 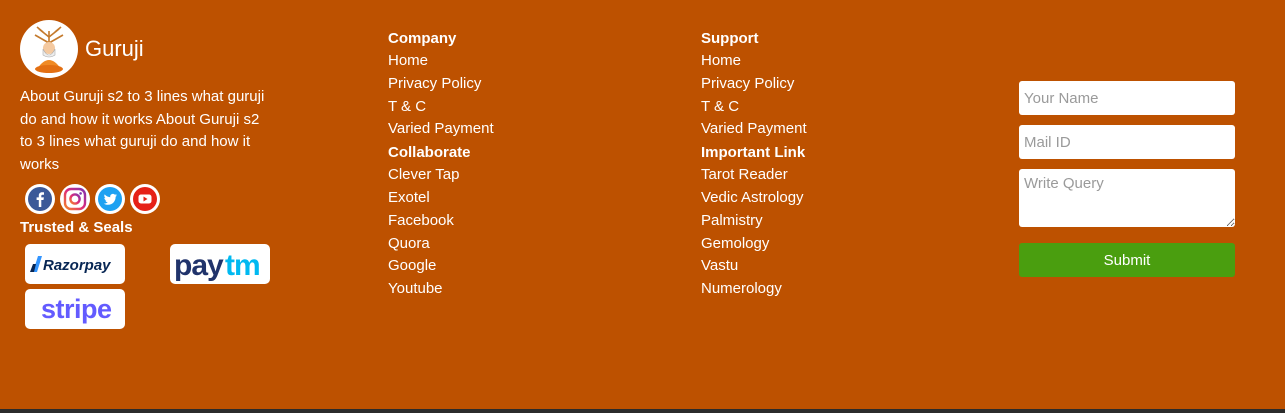 I want to click on guruji-logo, so click(x=49, y=49).